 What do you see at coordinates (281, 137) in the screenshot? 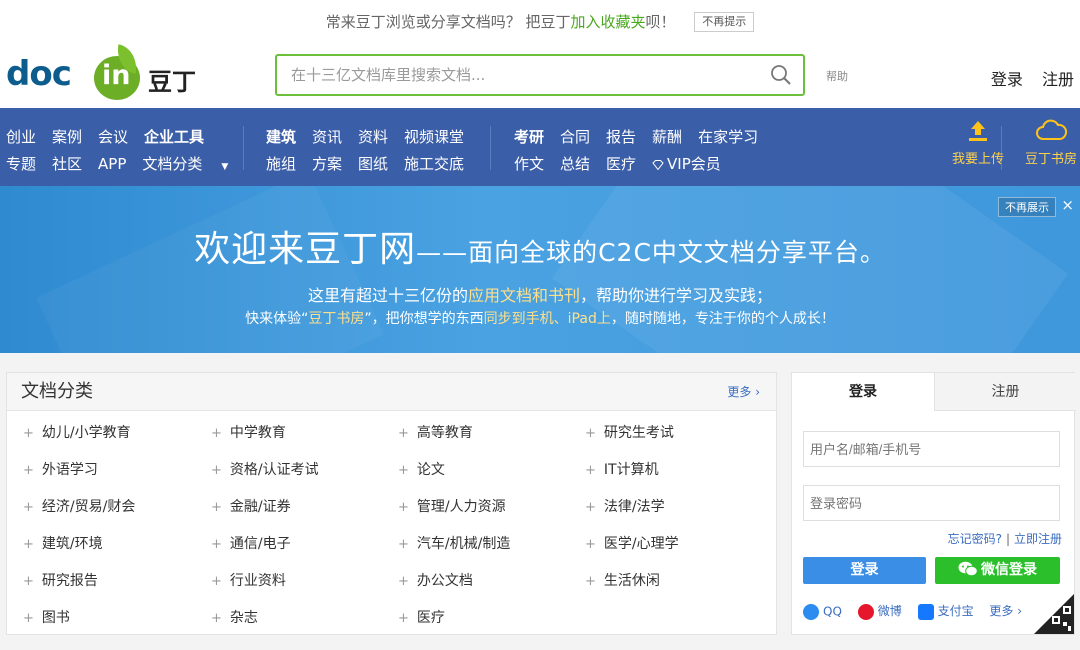
I see `nav-item-architecture: 建筑` at bounding box center [281, 137].